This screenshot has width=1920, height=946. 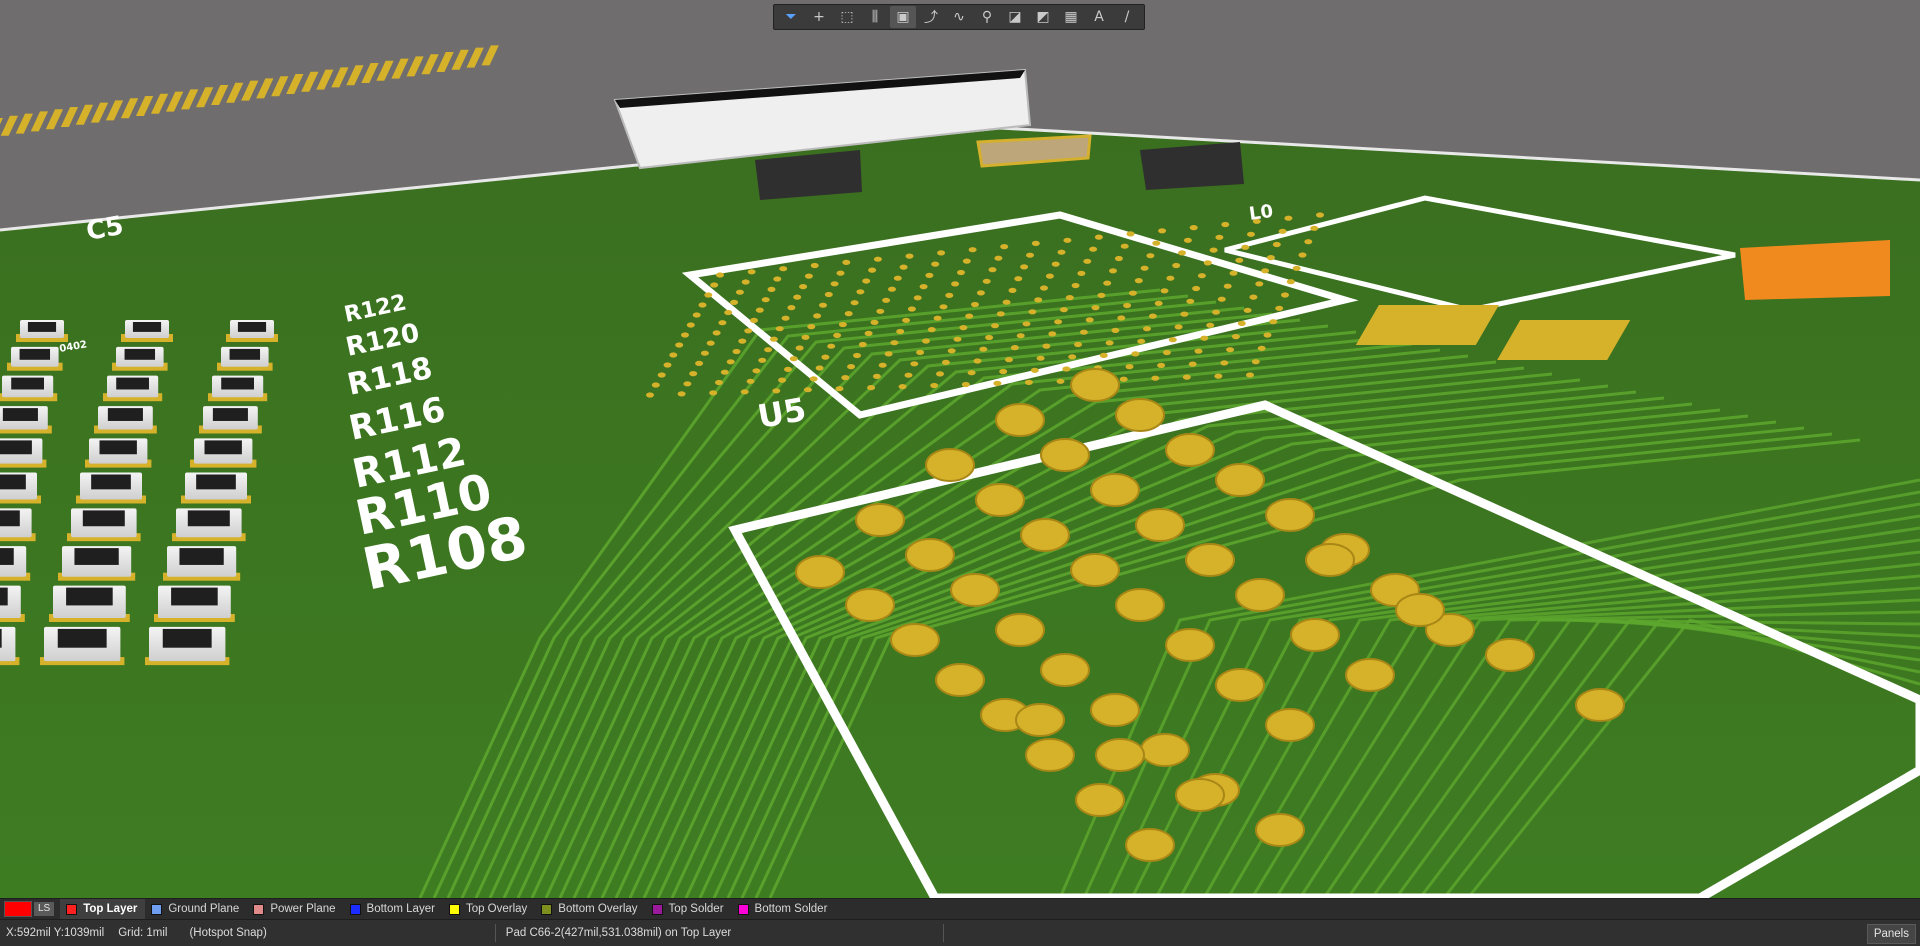 I want to click on layer-color-swatch, so click(x=72, y=909).